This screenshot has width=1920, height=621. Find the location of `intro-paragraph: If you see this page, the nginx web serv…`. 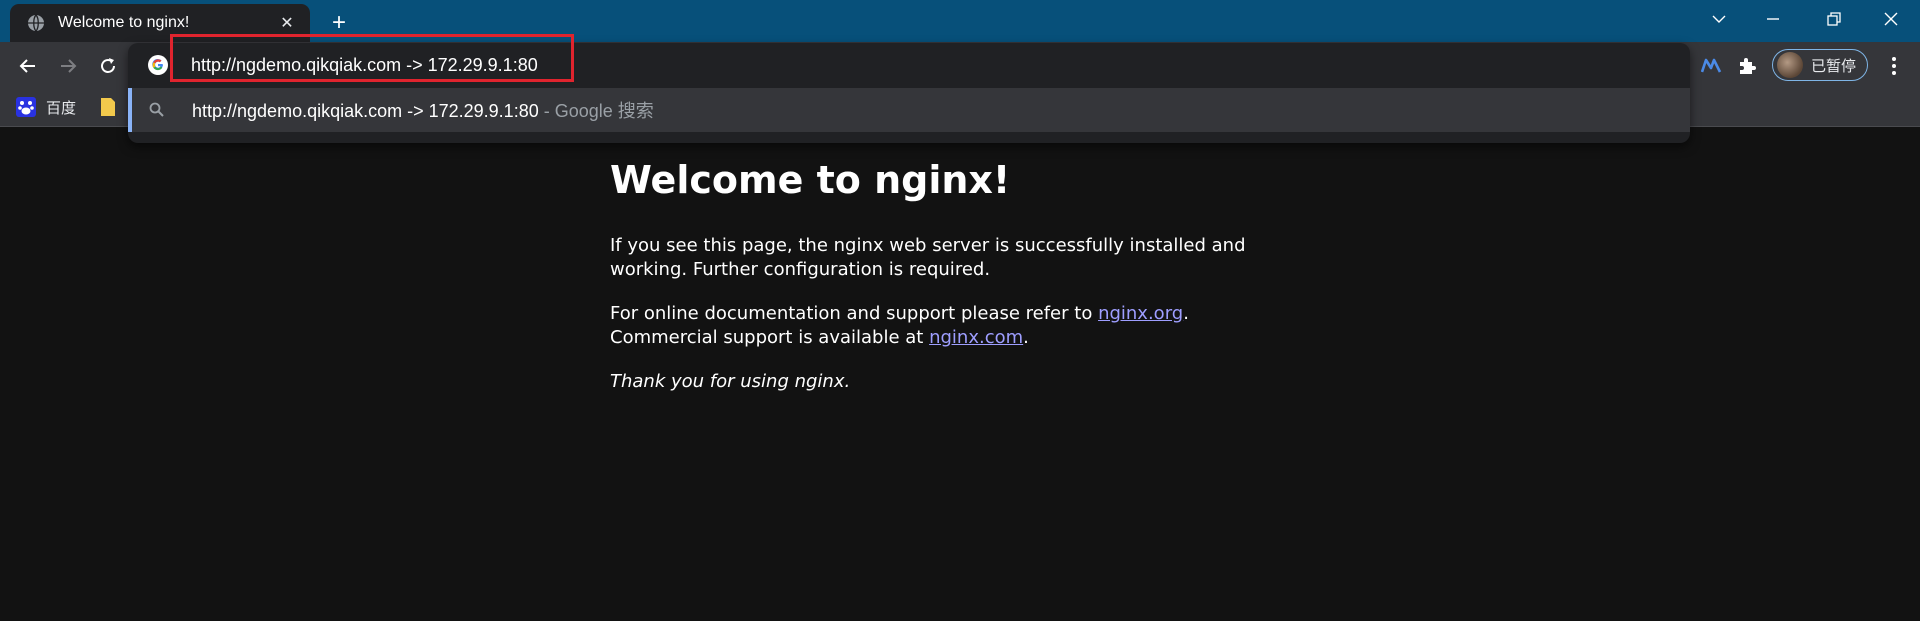

intro-paragraph: If you see this page, the nginx web serv… is located at coordinates (928, 257).